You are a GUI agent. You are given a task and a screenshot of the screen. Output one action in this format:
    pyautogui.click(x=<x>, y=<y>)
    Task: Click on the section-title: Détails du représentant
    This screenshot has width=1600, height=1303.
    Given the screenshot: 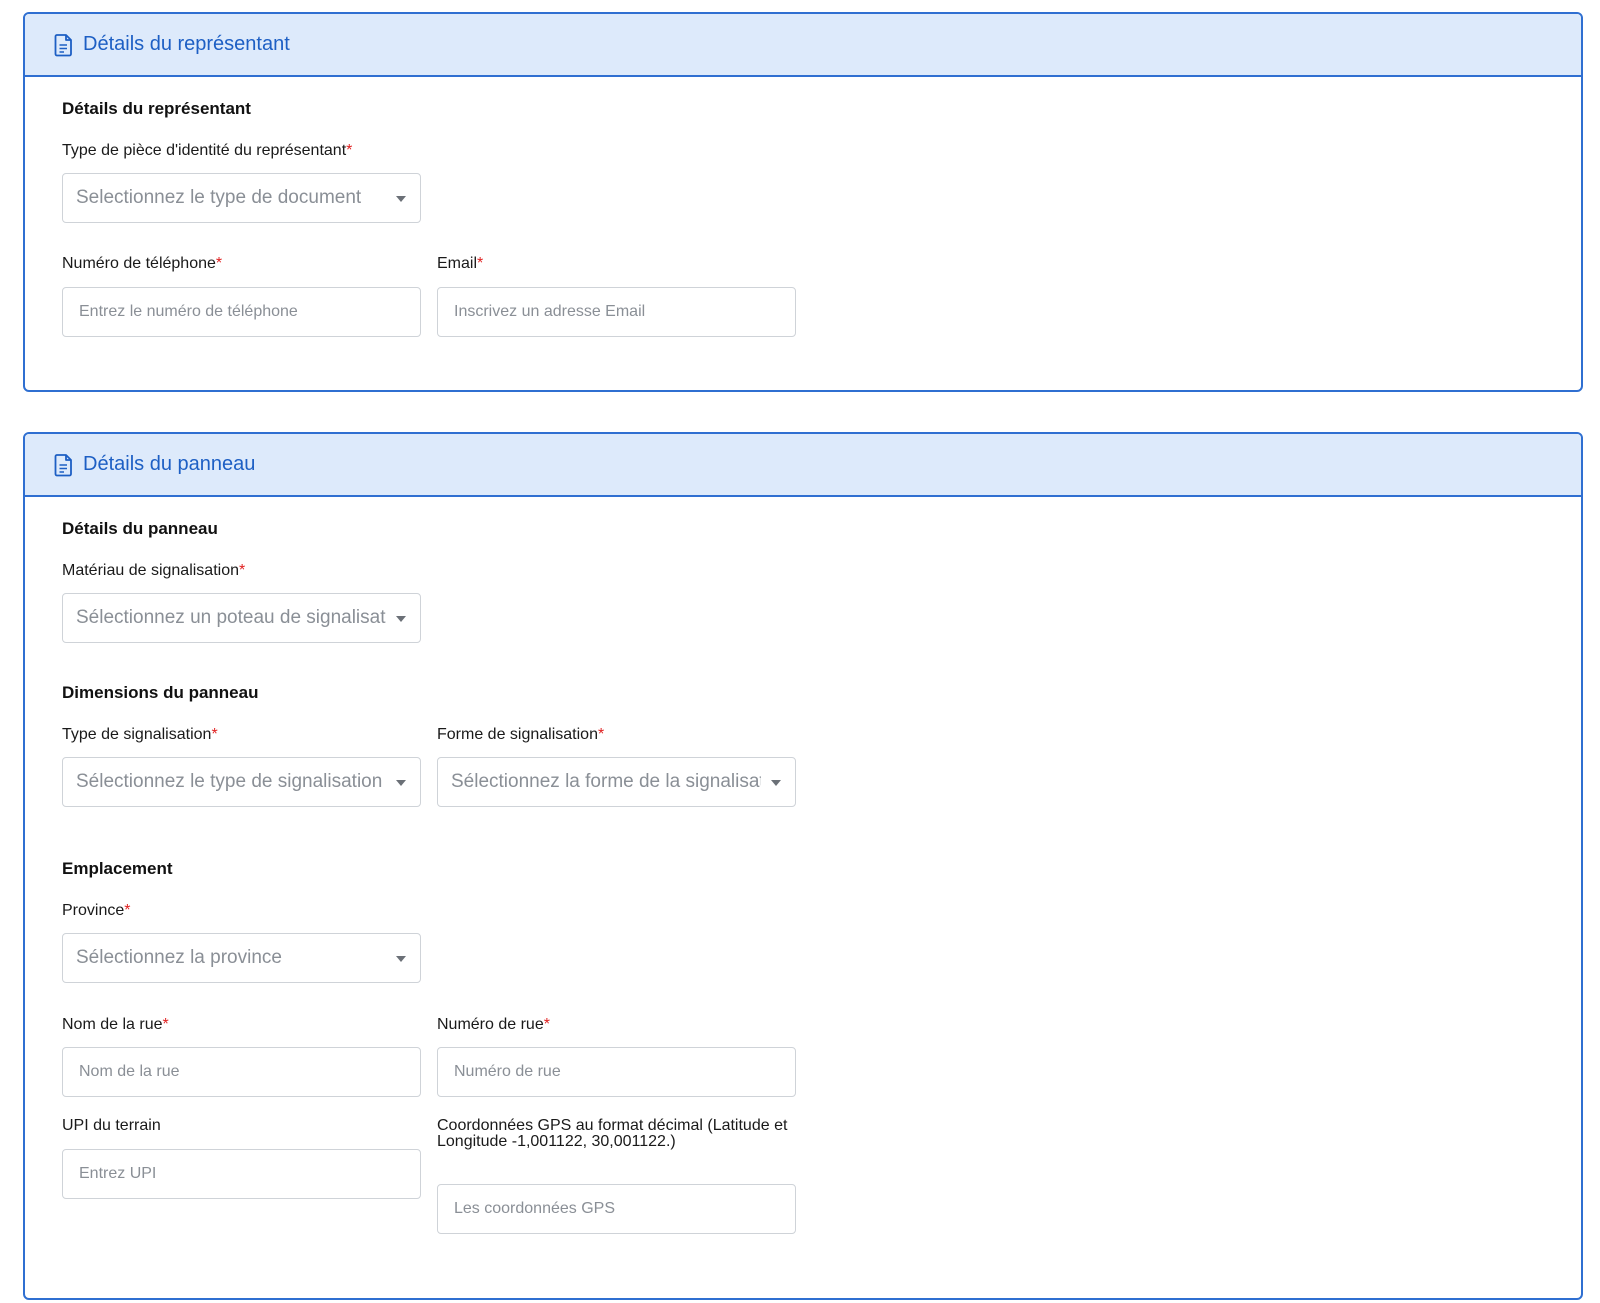 What is the action you would take?
    pyautogui.click(x=156, y=108)
    